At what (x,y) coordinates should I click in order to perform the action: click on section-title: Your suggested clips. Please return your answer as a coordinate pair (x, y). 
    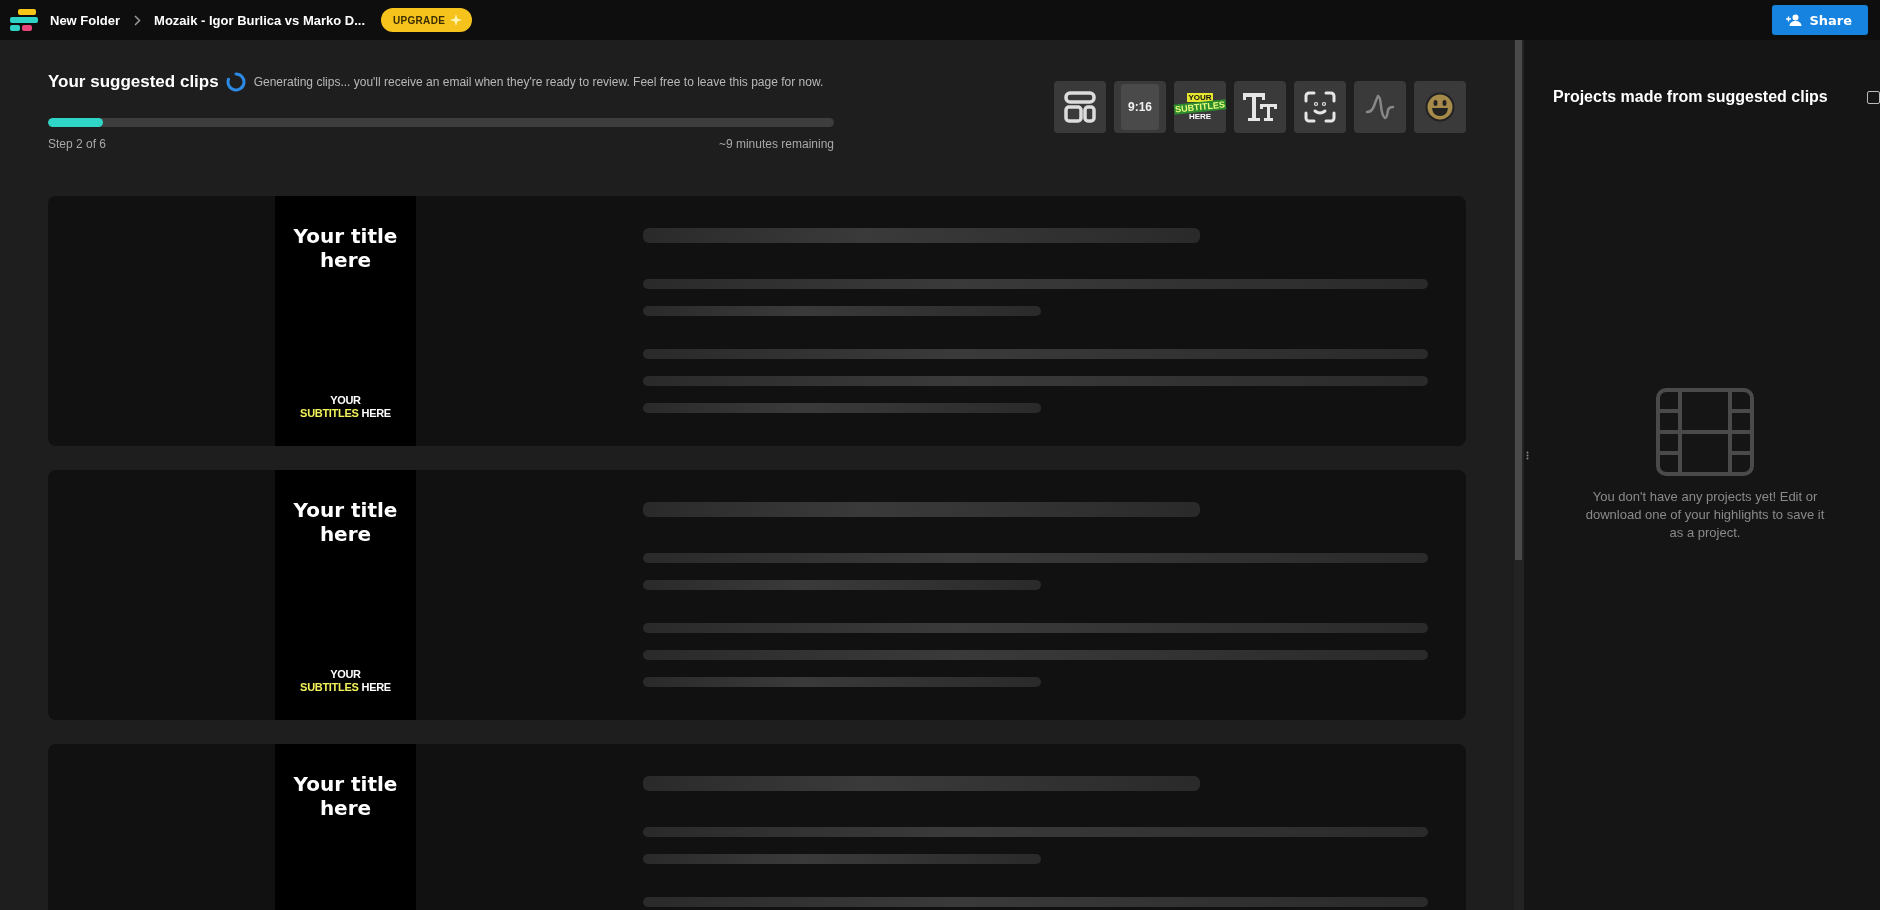
    Looking at the image, I should click on (133, 82).